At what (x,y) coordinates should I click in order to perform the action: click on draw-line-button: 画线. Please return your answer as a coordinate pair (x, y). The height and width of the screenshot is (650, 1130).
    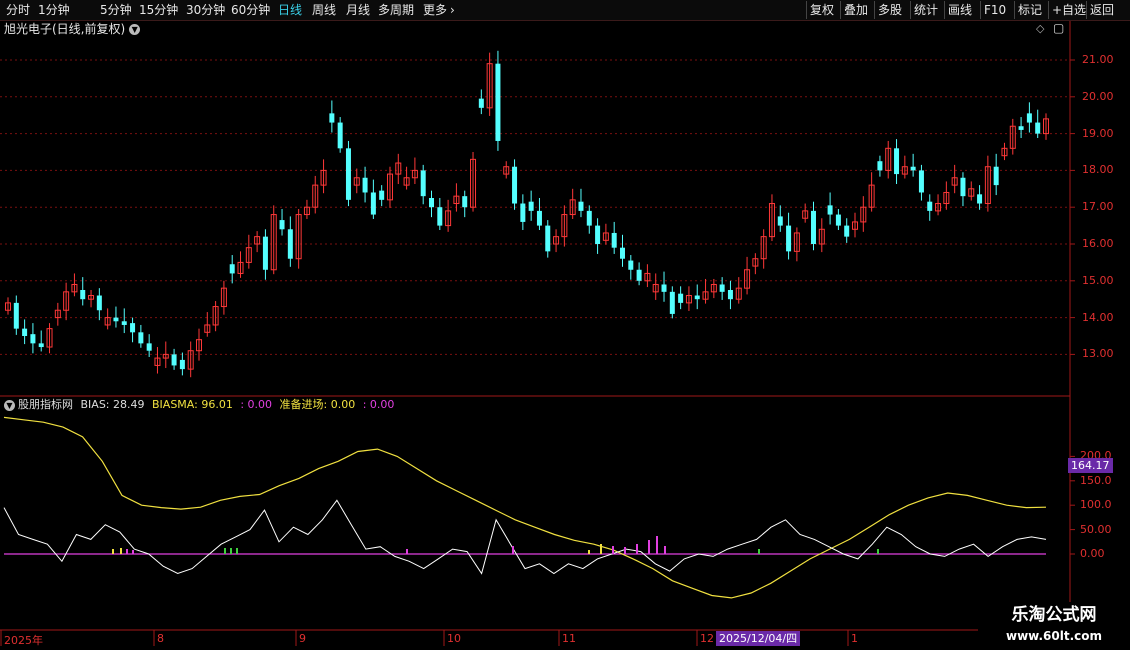
    Looking at the image, I should click on (959, 10).